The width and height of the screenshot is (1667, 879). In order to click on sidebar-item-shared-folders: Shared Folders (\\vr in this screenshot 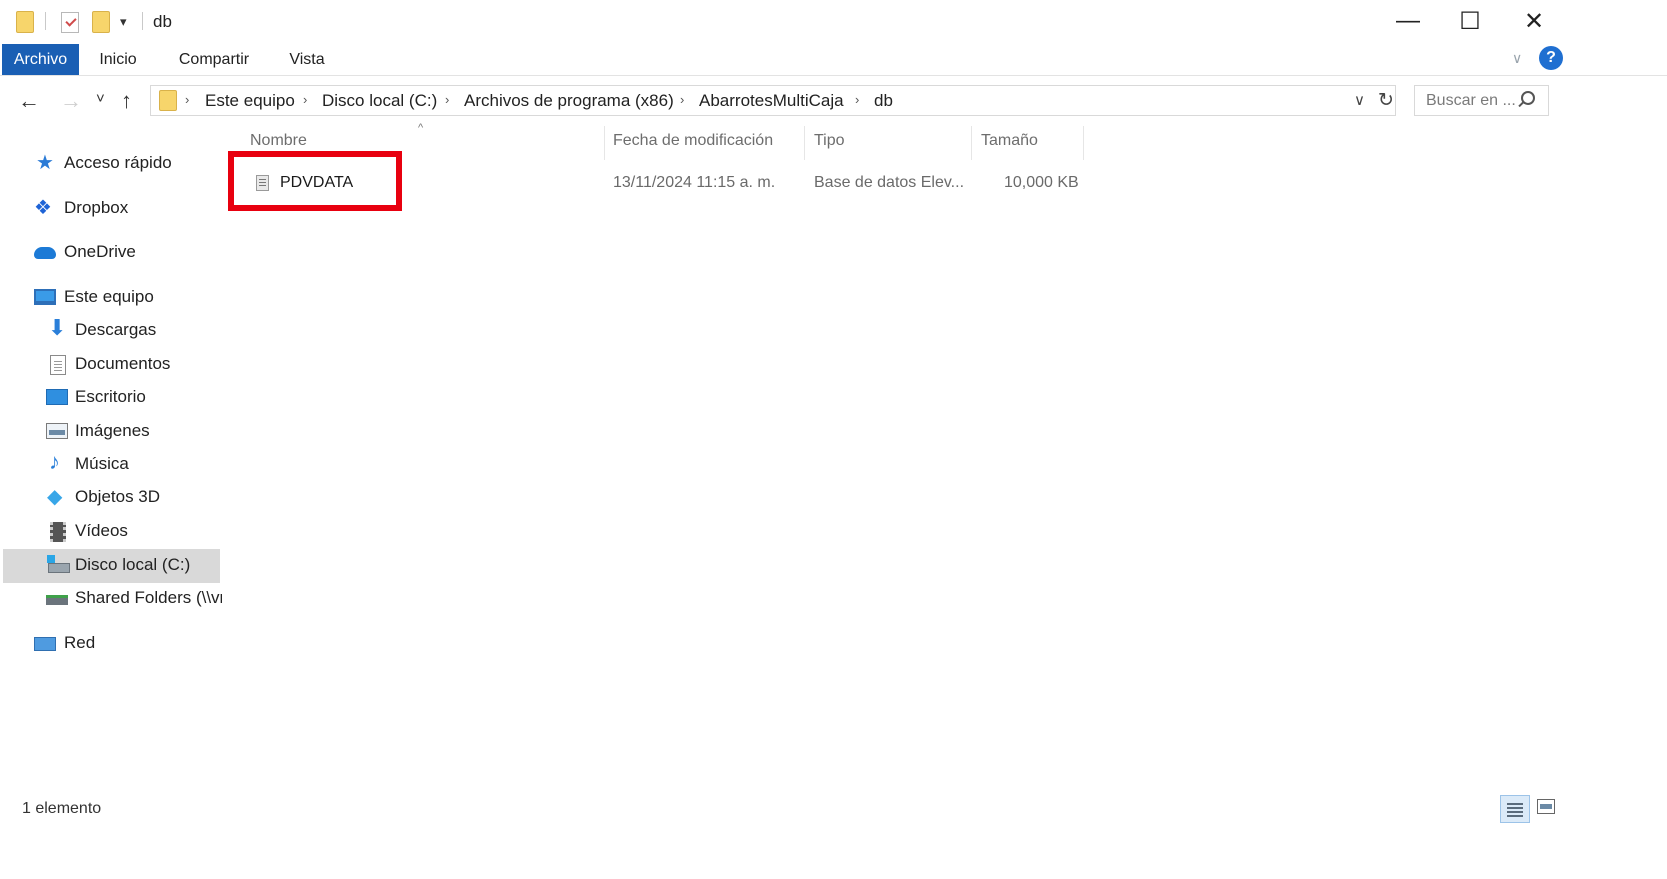, I will do `click(111, 599)`.